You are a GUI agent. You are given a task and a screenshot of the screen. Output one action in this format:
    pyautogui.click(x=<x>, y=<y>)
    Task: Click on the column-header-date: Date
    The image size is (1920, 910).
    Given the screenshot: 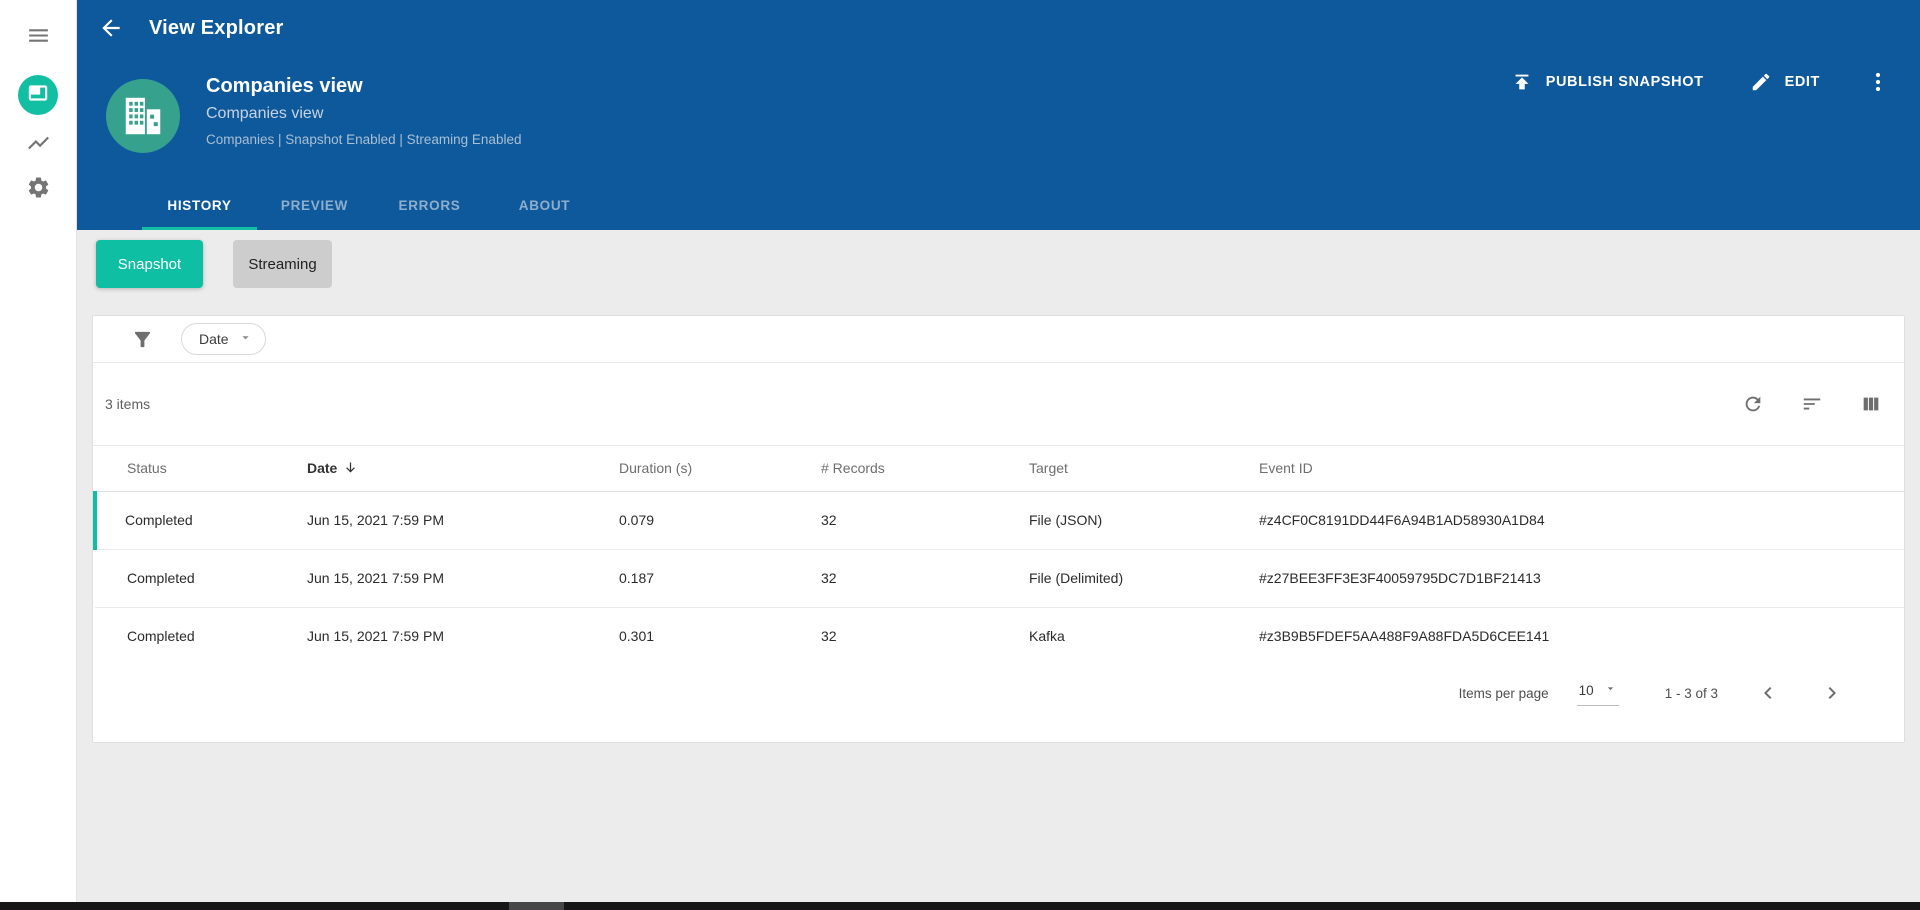 What is the action you would take?
    pyautogui.click(x=463, y=469)
    